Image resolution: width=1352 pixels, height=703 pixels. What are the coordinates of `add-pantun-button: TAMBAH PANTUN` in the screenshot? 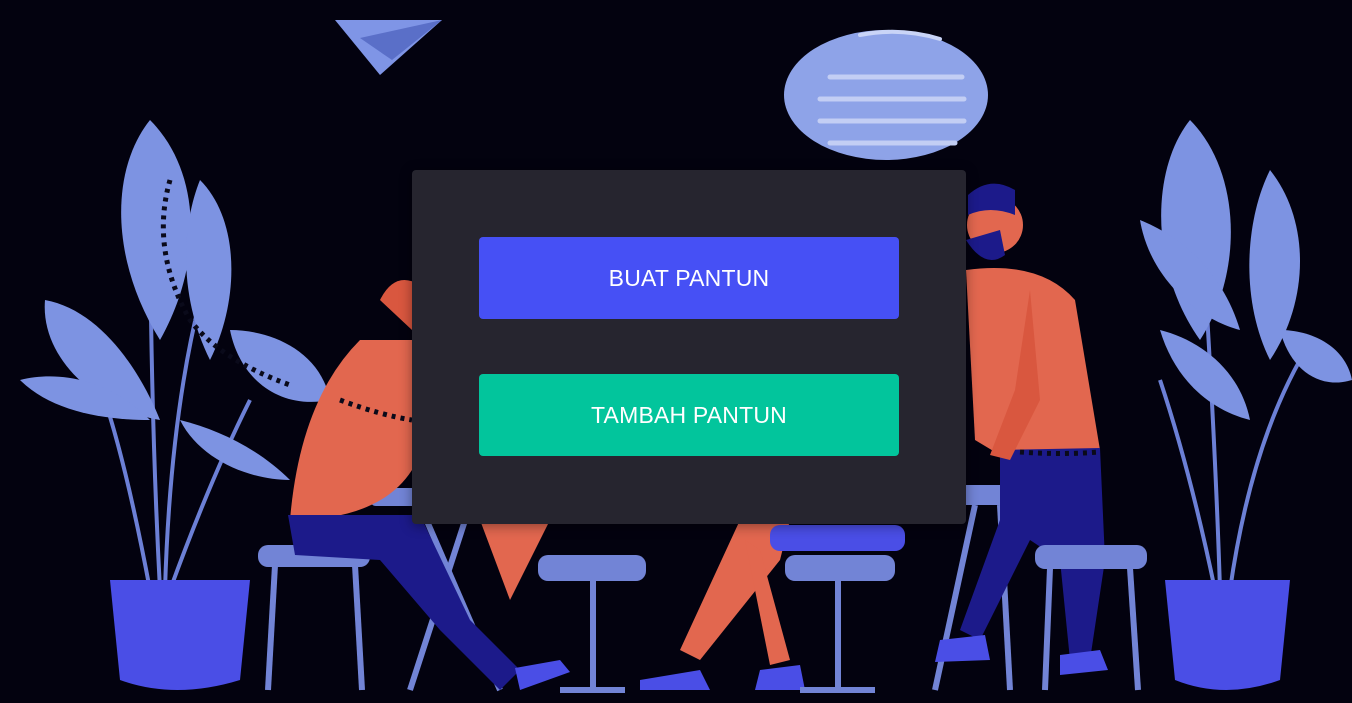 It's located at (689, 415).